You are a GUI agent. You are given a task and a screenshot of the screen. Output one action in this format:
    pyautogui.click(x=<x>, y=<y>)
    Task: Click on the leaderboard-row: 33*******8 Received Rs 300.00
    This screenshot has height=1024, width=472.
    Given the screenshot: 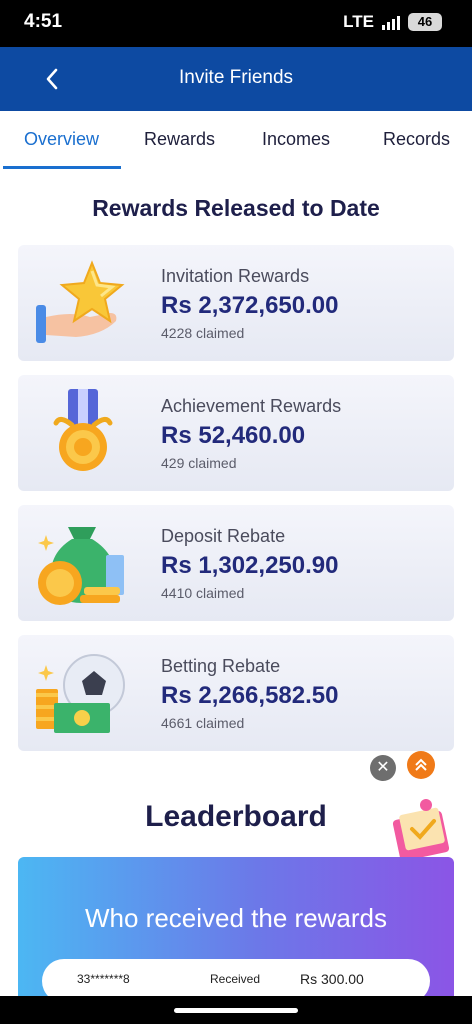 What is the action you would take?
    pyautogui.click(x=236, y=978)
    